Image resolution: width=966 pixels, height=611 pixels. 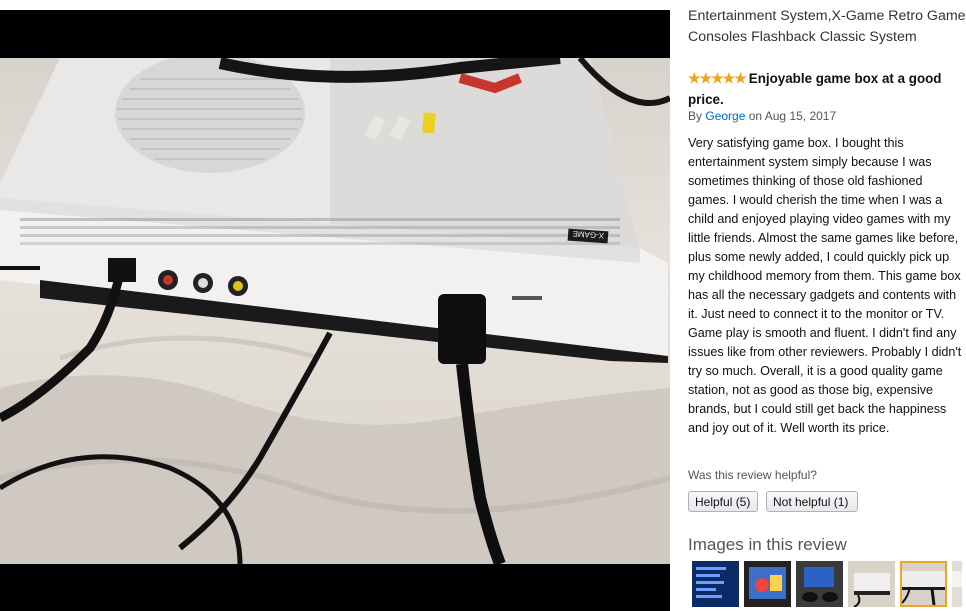 I want to click on helpful-question: Was this review helpful?, so click(x=752, y=475).